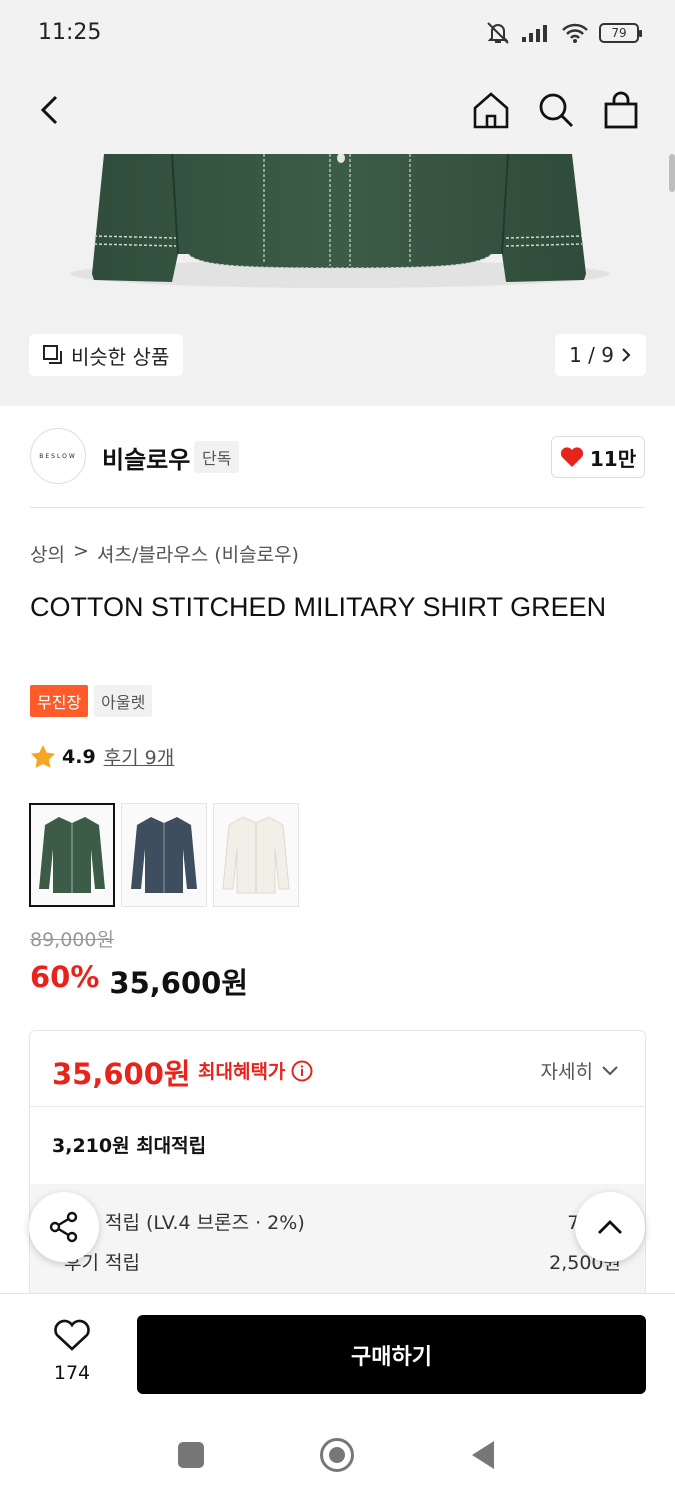  I want to click on info-icon, so click(302, 1071).